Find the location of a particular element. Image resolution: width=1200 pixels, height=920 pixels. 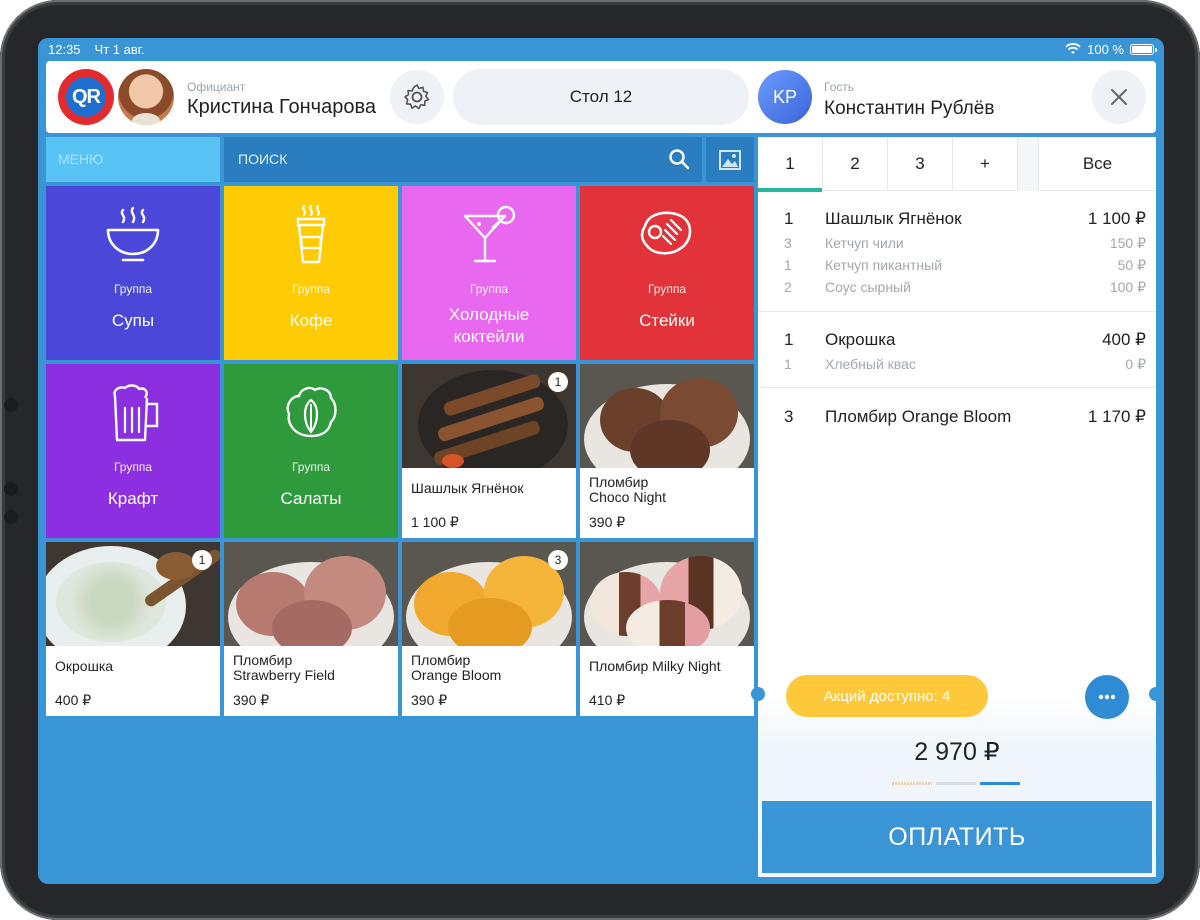

tab-guest-2: 2 is located at coordinates (855, 164).